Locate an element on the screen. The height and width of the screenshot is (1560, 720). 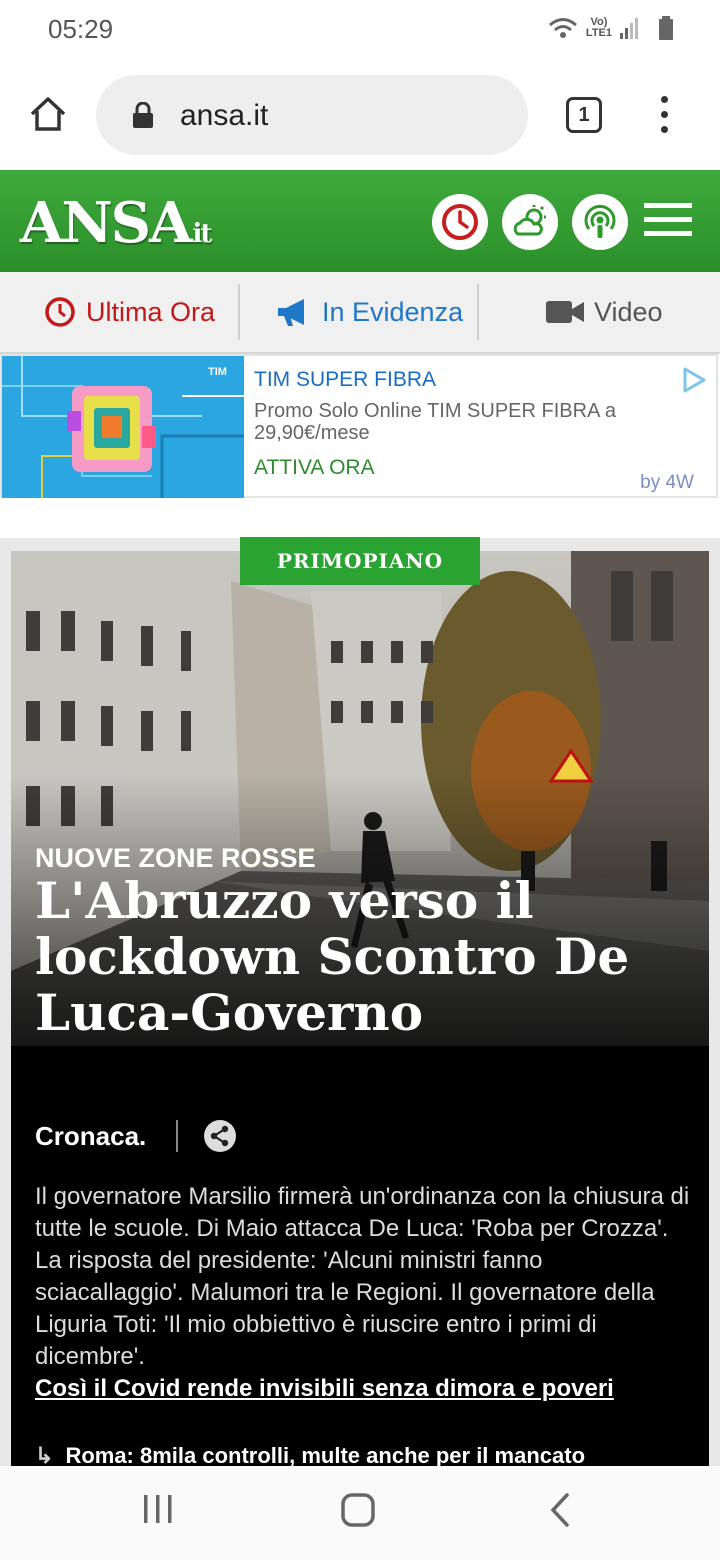
lte-label: LTE1 is located at coordinates (598, 33).